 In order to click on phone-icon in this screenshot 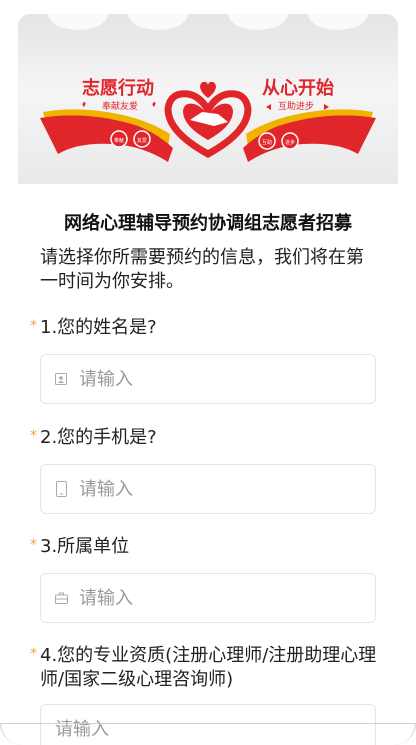, I will do `click(61, 489)`.